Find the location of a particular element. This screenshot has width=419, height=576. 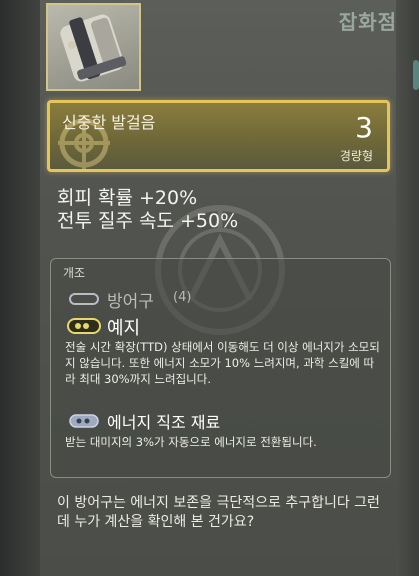

store-title: 잡화점 is located at coordinates (367, 22).